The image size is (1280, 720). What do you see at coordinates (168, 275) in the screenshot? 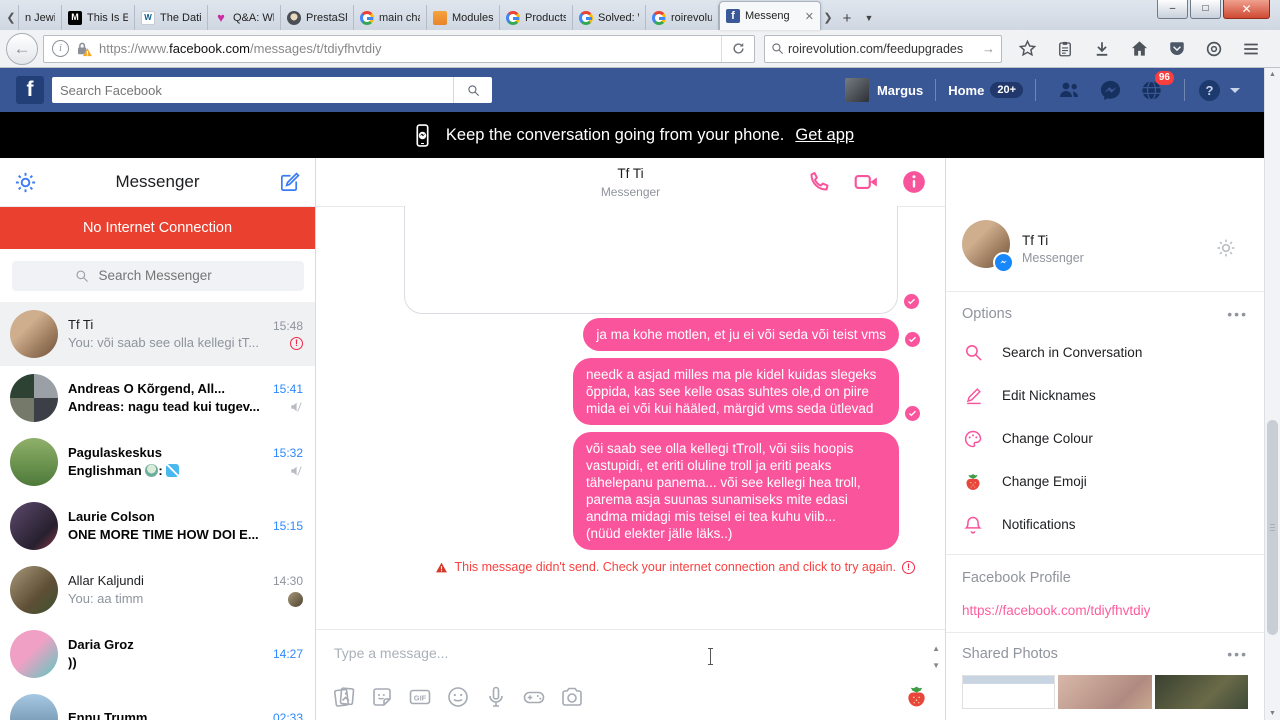
I see `messenger-search-input` at bounding box center [168, 275].